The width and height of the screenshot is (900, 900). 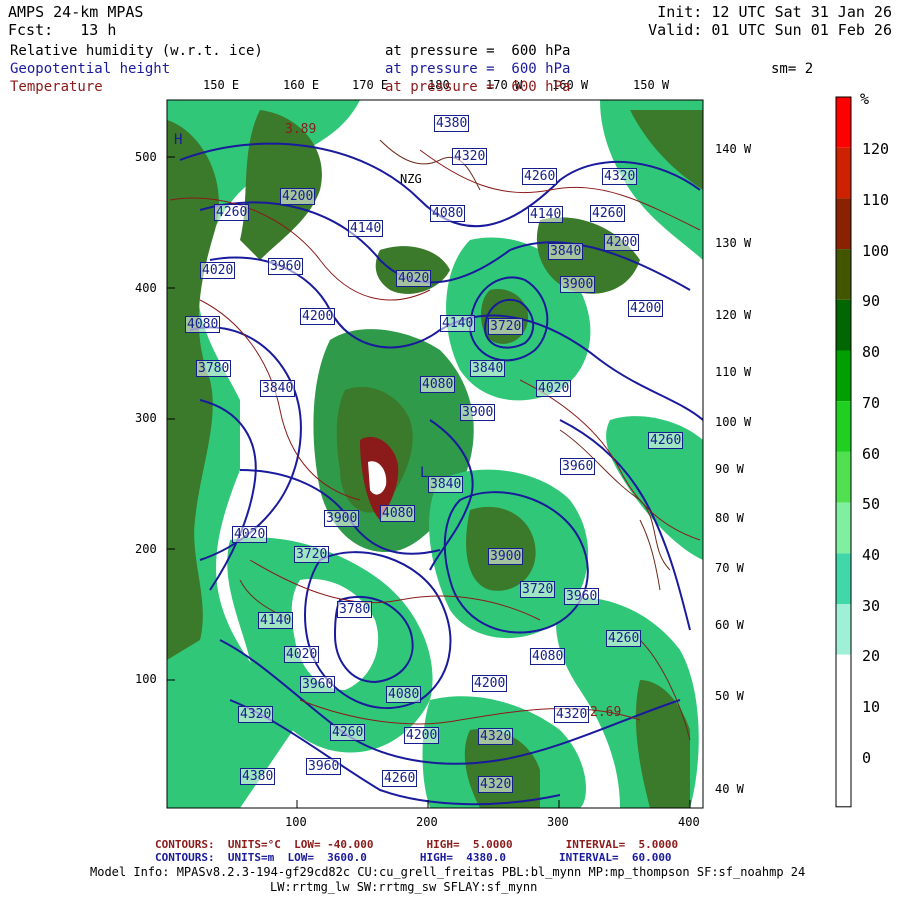 What do you see at coordinates (871, 301) in the screenshot?
I see `colorbar-label-90: 90` at bounding box center [871, 301].